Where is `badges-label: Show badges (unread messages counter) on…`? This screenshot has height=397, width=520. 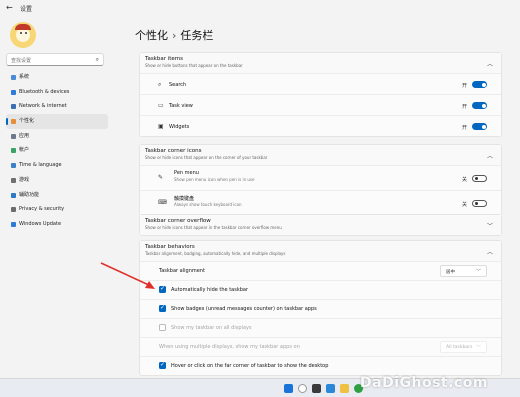 badges-label: Show badges (unread messages counter) on… is located at coordinates (244, 309).